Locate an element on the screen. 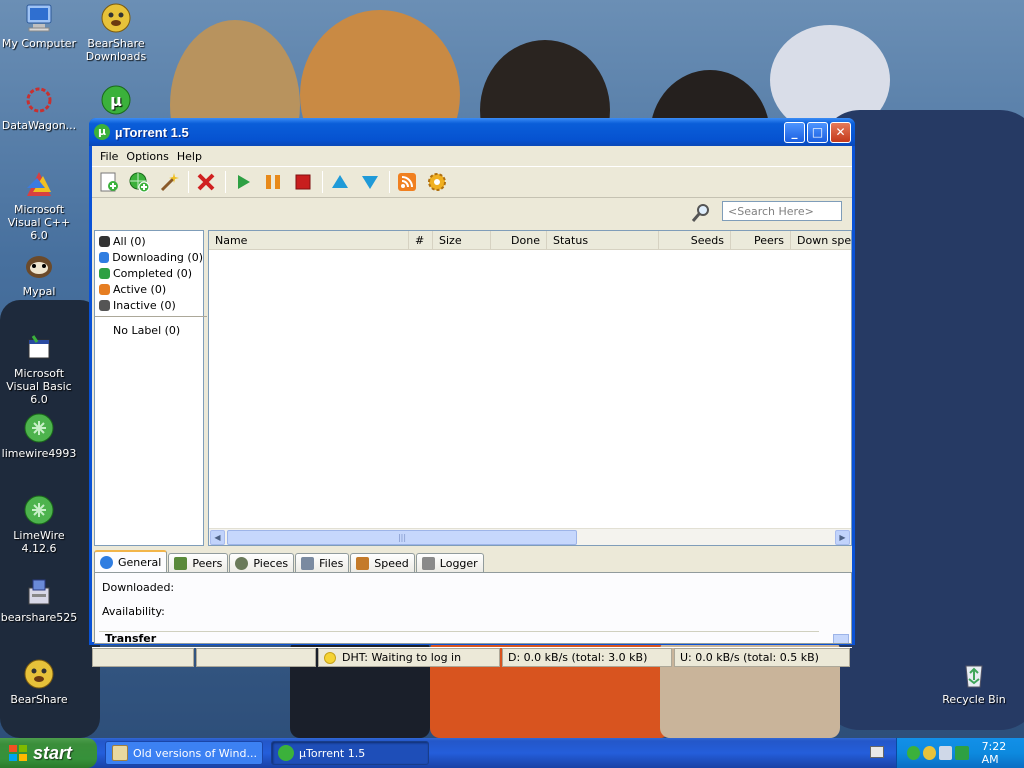  start-button: start is located at coordinates (48, 753).